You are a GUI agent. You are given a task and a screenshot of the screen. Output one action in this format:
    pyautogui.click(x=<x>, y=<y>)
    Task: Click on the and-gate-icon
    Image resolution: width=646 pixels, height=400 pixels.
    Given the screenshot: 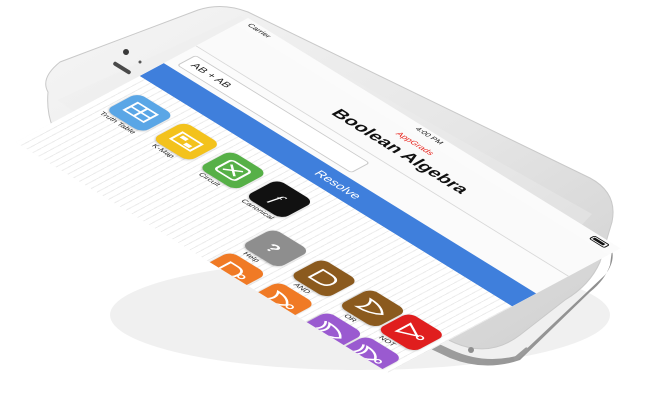 What is the action you would take?
    pyautogui.click(x=322, y=277)
    